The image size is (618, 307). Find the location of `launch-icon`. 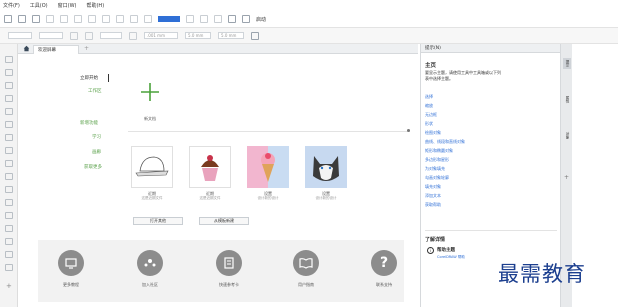

launch-icon is located at coordinates (246, 19).